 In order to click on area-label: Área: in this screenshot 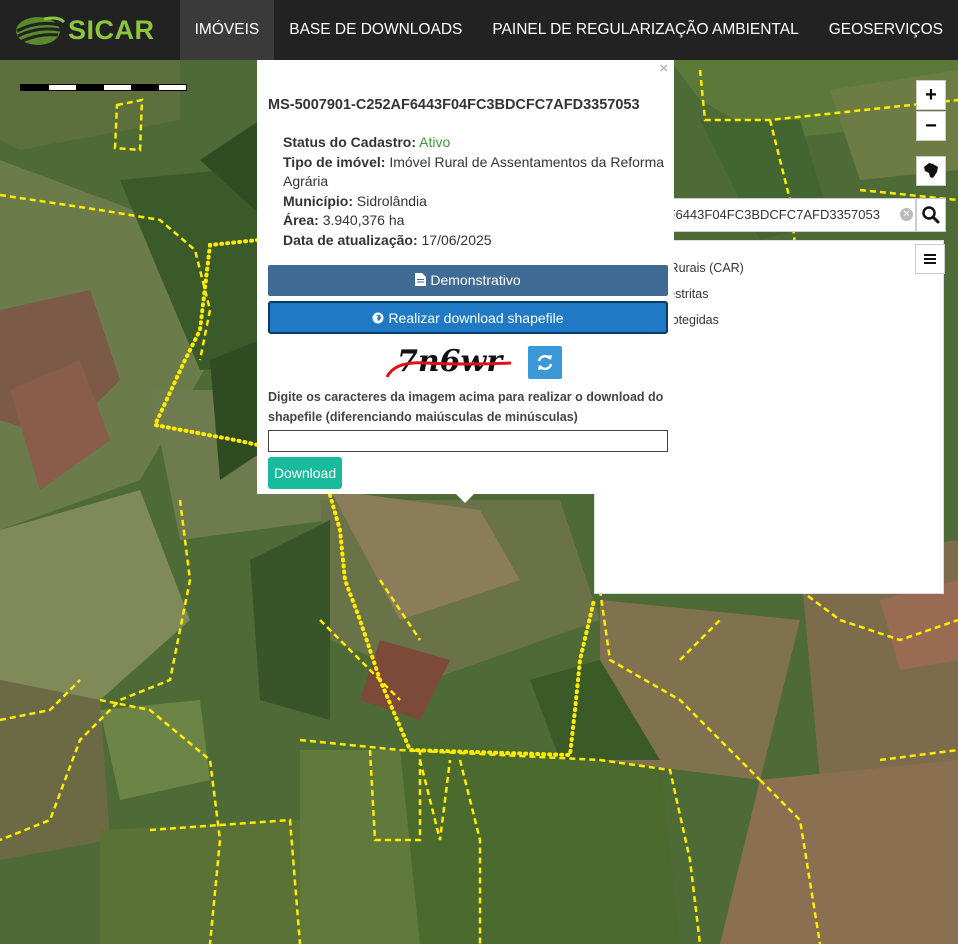, I will do `click(301, 220)`.